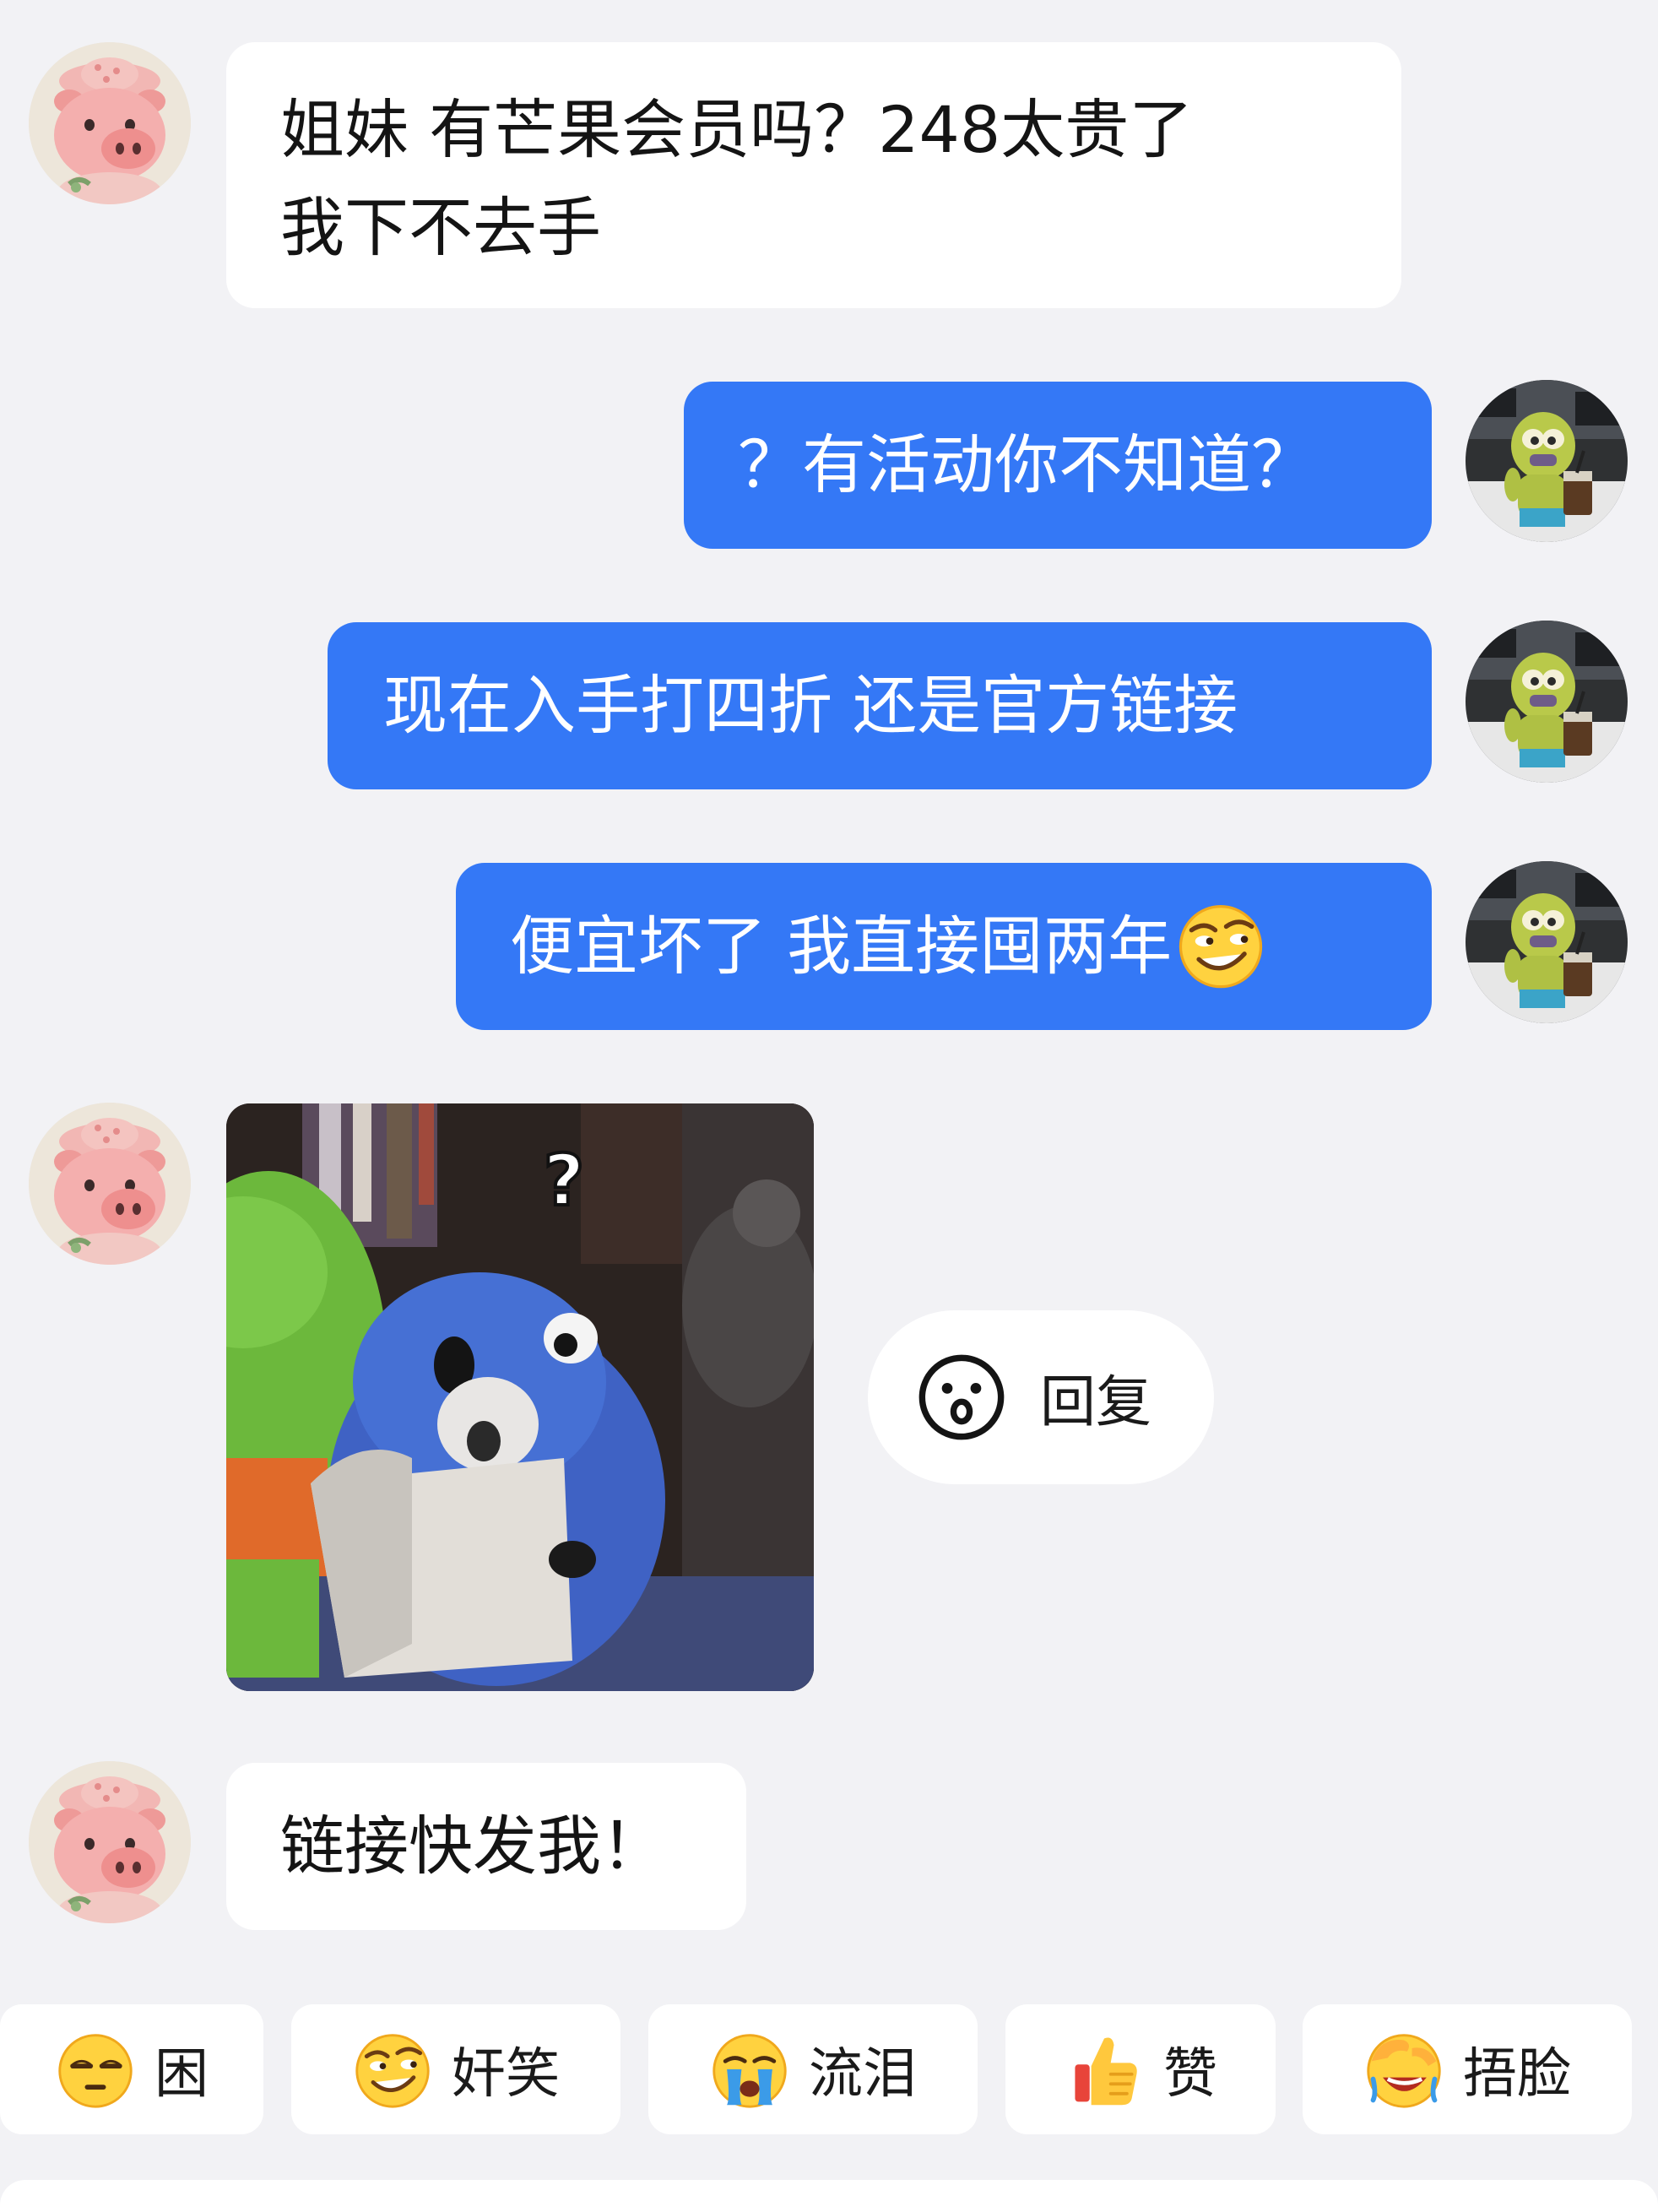 This screenshot has height=2212, width=1658. I want to click on thumbs-up-emoji-icon, so click(1104, 2069).